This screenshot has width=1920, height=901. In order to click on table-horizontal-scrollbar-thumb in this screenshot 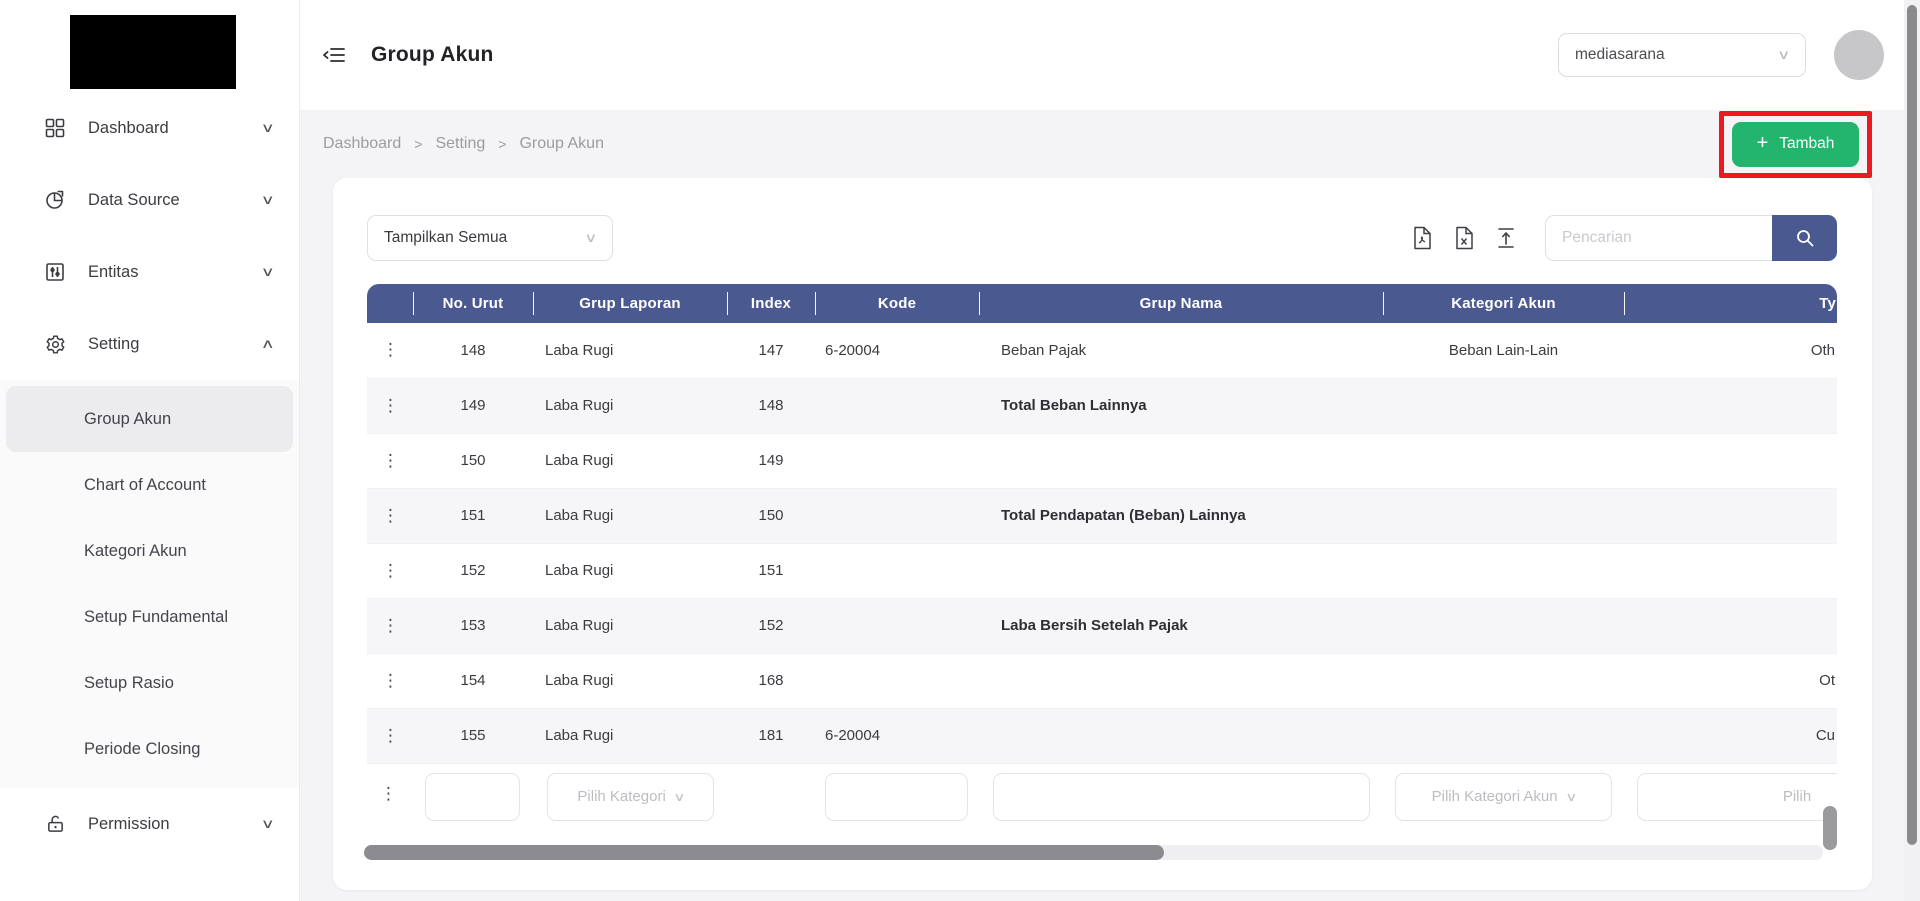, I will do `click(764, 852)`.